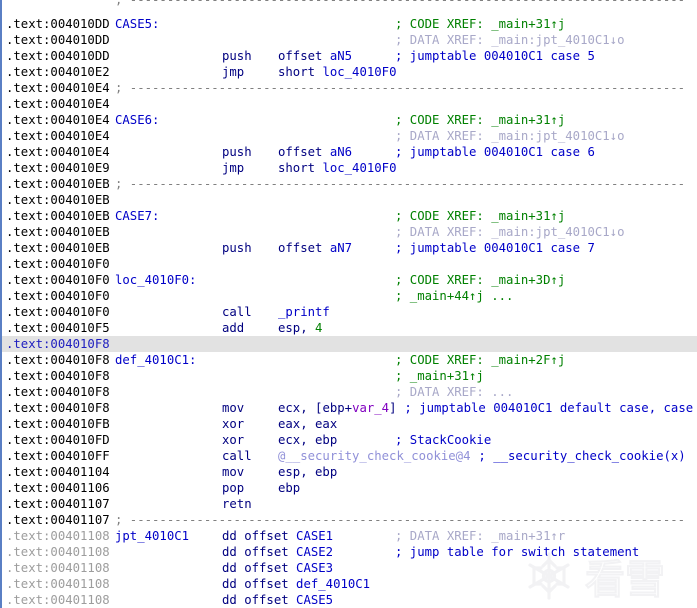 This screenshot has width=697, height=608. Describe the element at coordinates (137, 216) in the screenshot. I see `symbol-label: CASE7:` at that location.